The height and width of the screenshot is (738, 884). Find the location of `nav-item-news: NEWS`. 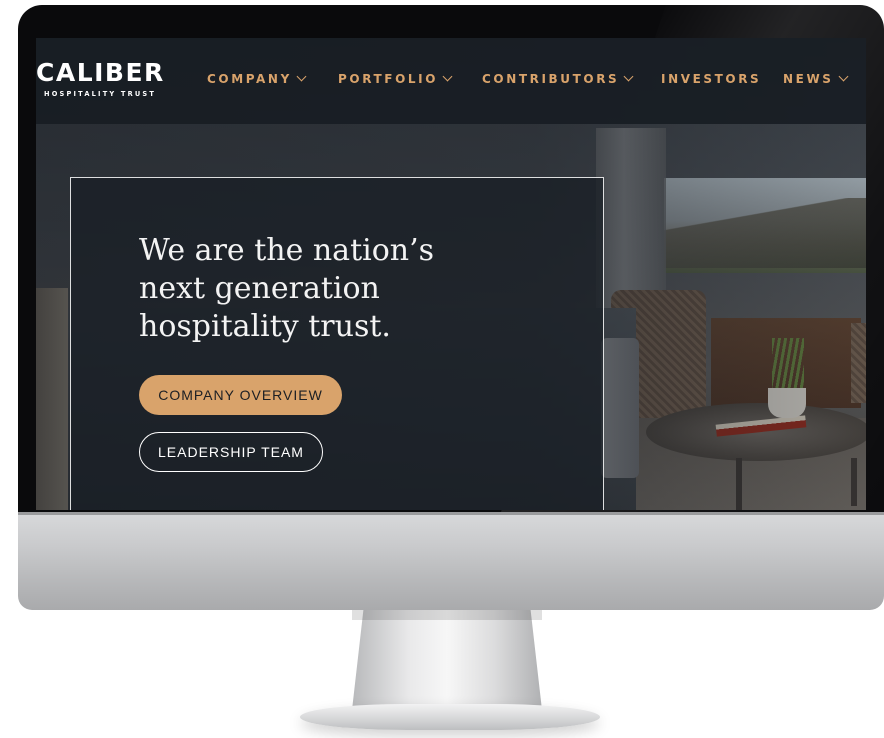

nav-item-news: NEWS is located at coordinates (815, 78).